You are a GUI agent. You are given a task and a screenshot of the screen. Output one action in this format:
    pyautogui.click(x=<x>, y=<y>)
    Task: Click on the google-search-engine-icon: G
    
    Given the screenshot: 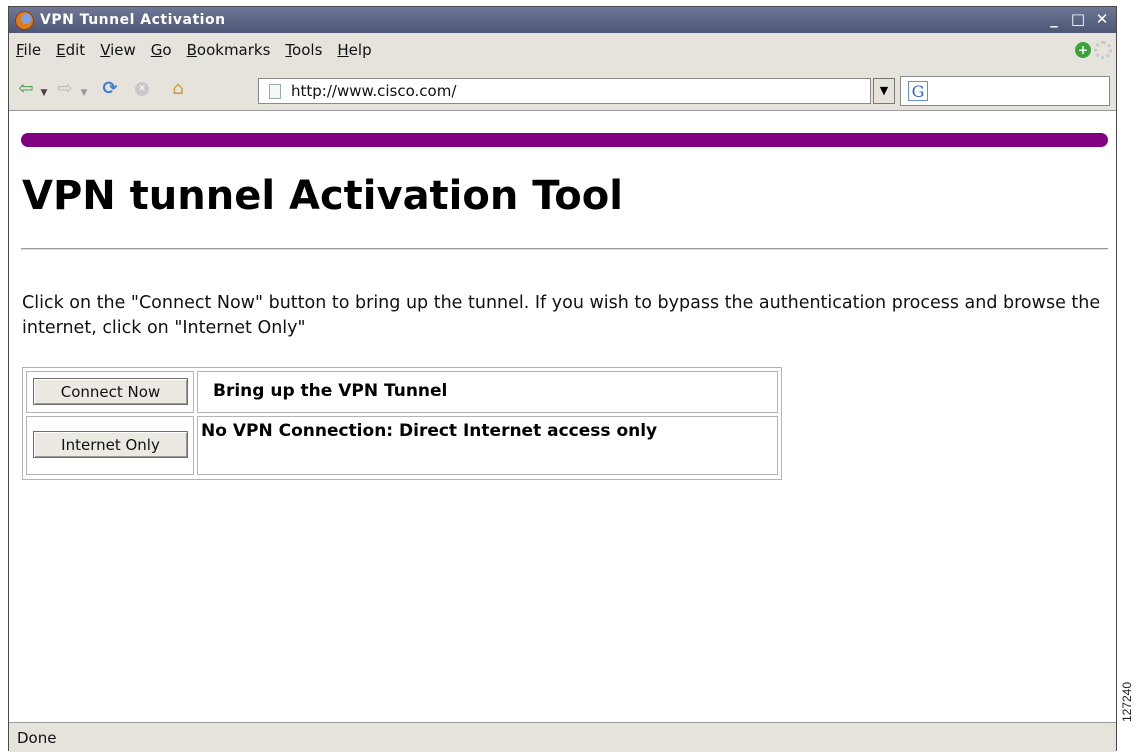 What is the action you would take?
    pyautogui.click(x=918, y=91)
    